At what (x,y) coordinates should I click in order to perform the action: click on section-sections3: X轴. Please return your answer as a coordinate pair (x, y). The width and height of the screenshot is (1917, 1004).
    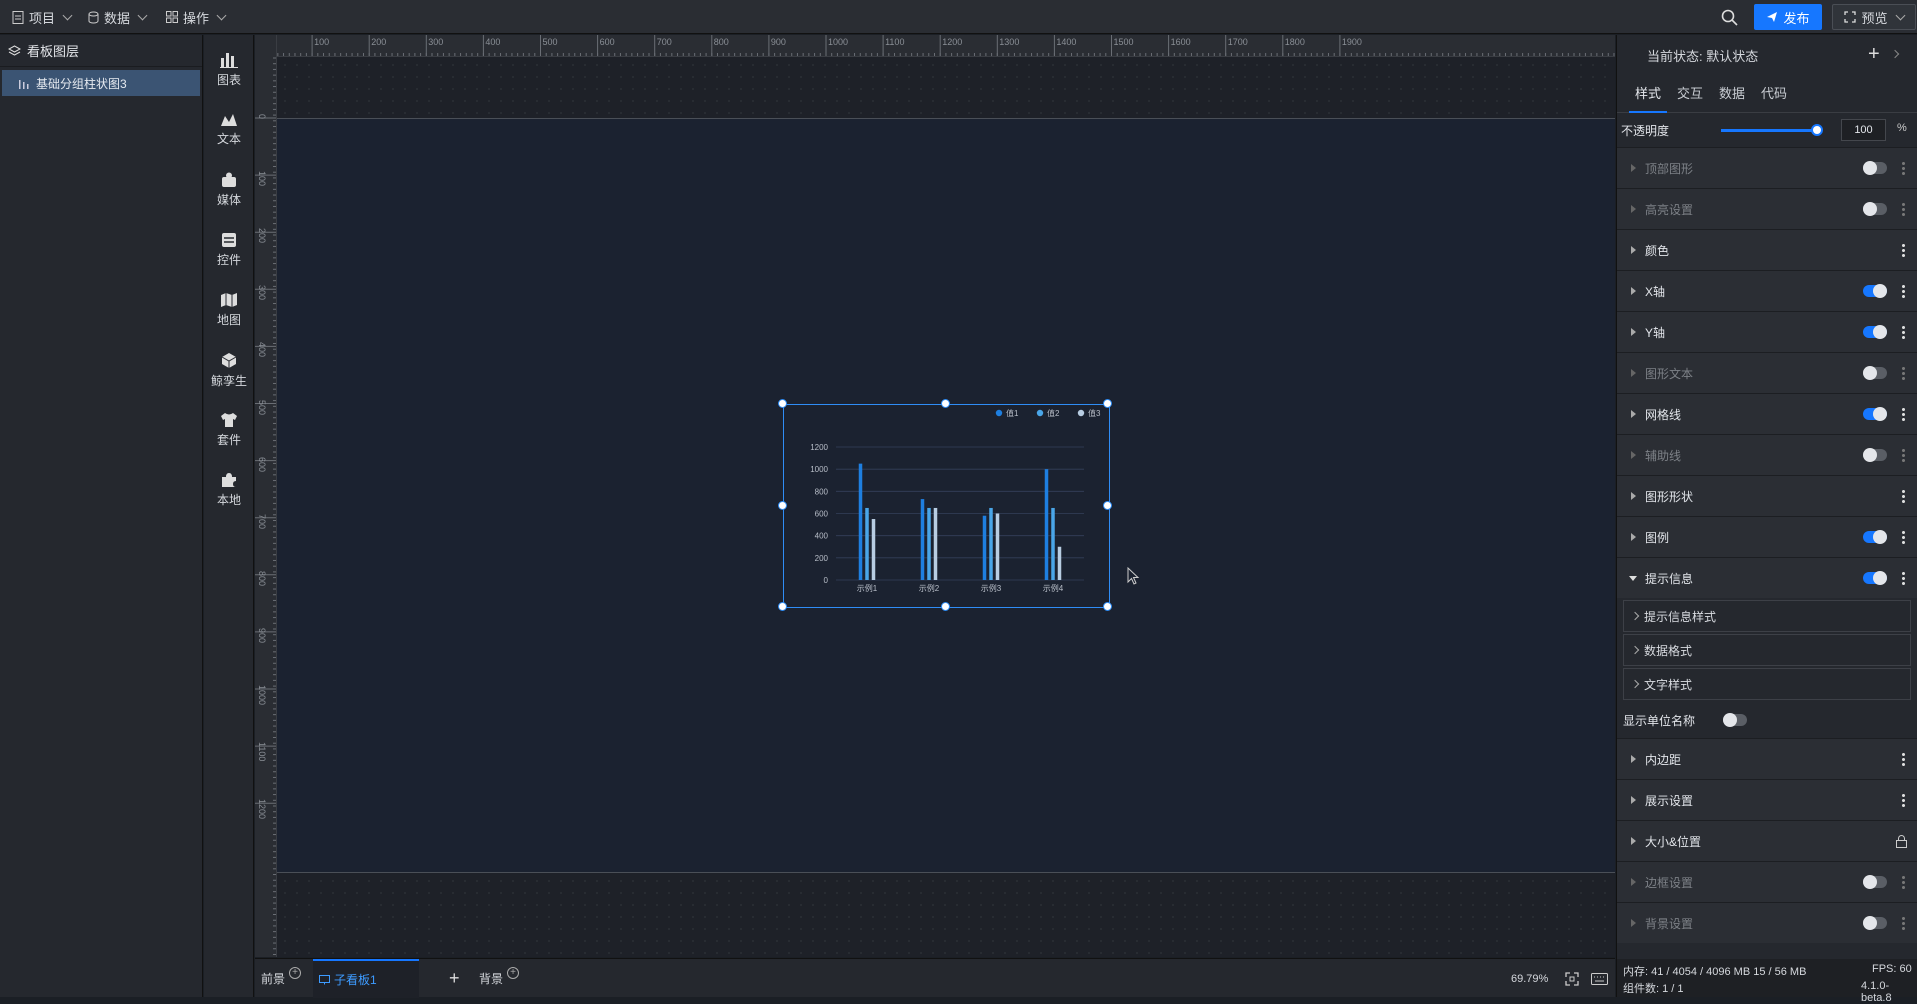
    Looking at the image, I should click on (1767, 290).